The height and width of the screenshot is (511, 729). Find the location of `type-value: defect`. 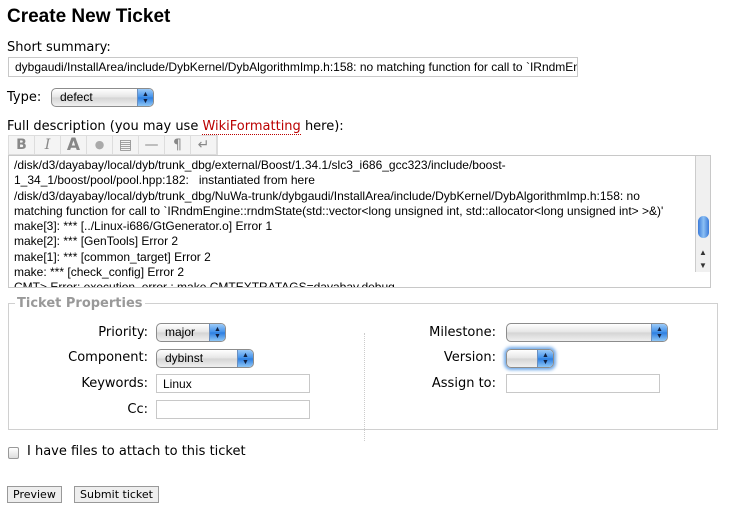

type-value: defect is located at coordinates (76, 97).